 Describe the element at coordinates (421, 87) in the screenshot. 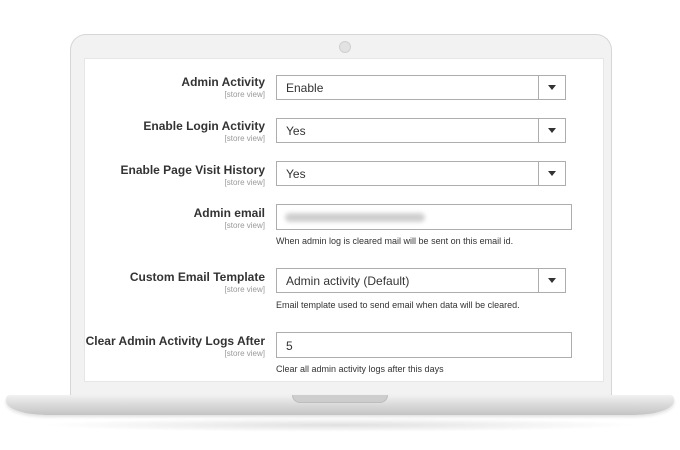

I see `admin-activity-select: Enable` at that location.